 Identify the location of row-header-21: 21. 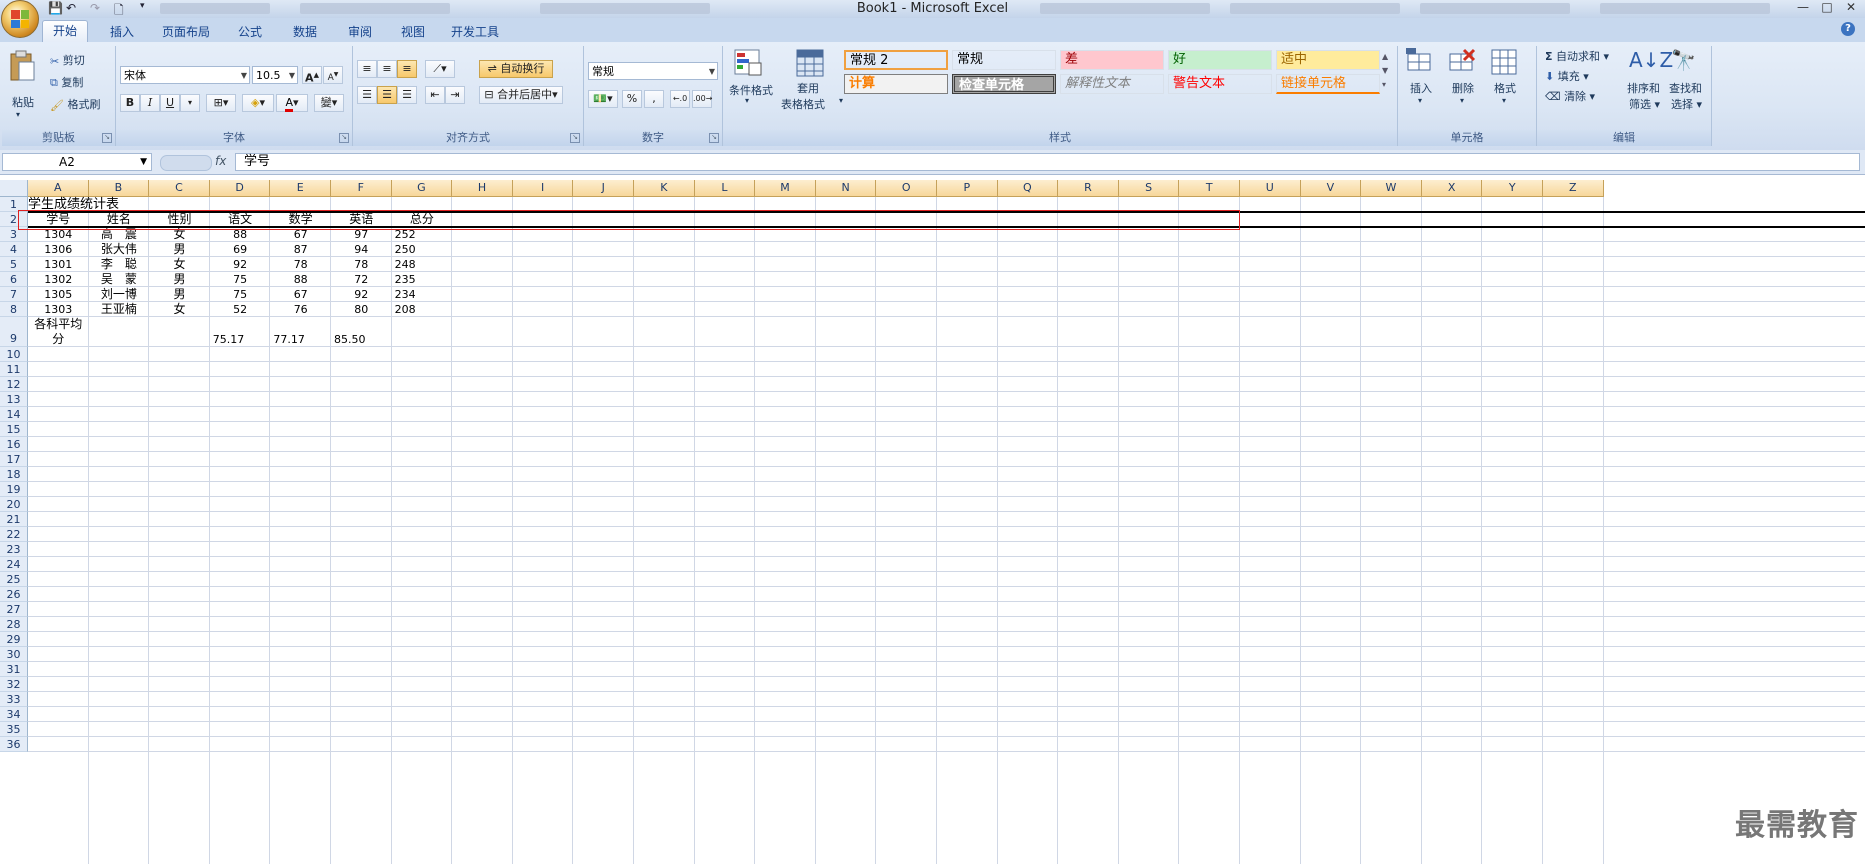
(14, 519).